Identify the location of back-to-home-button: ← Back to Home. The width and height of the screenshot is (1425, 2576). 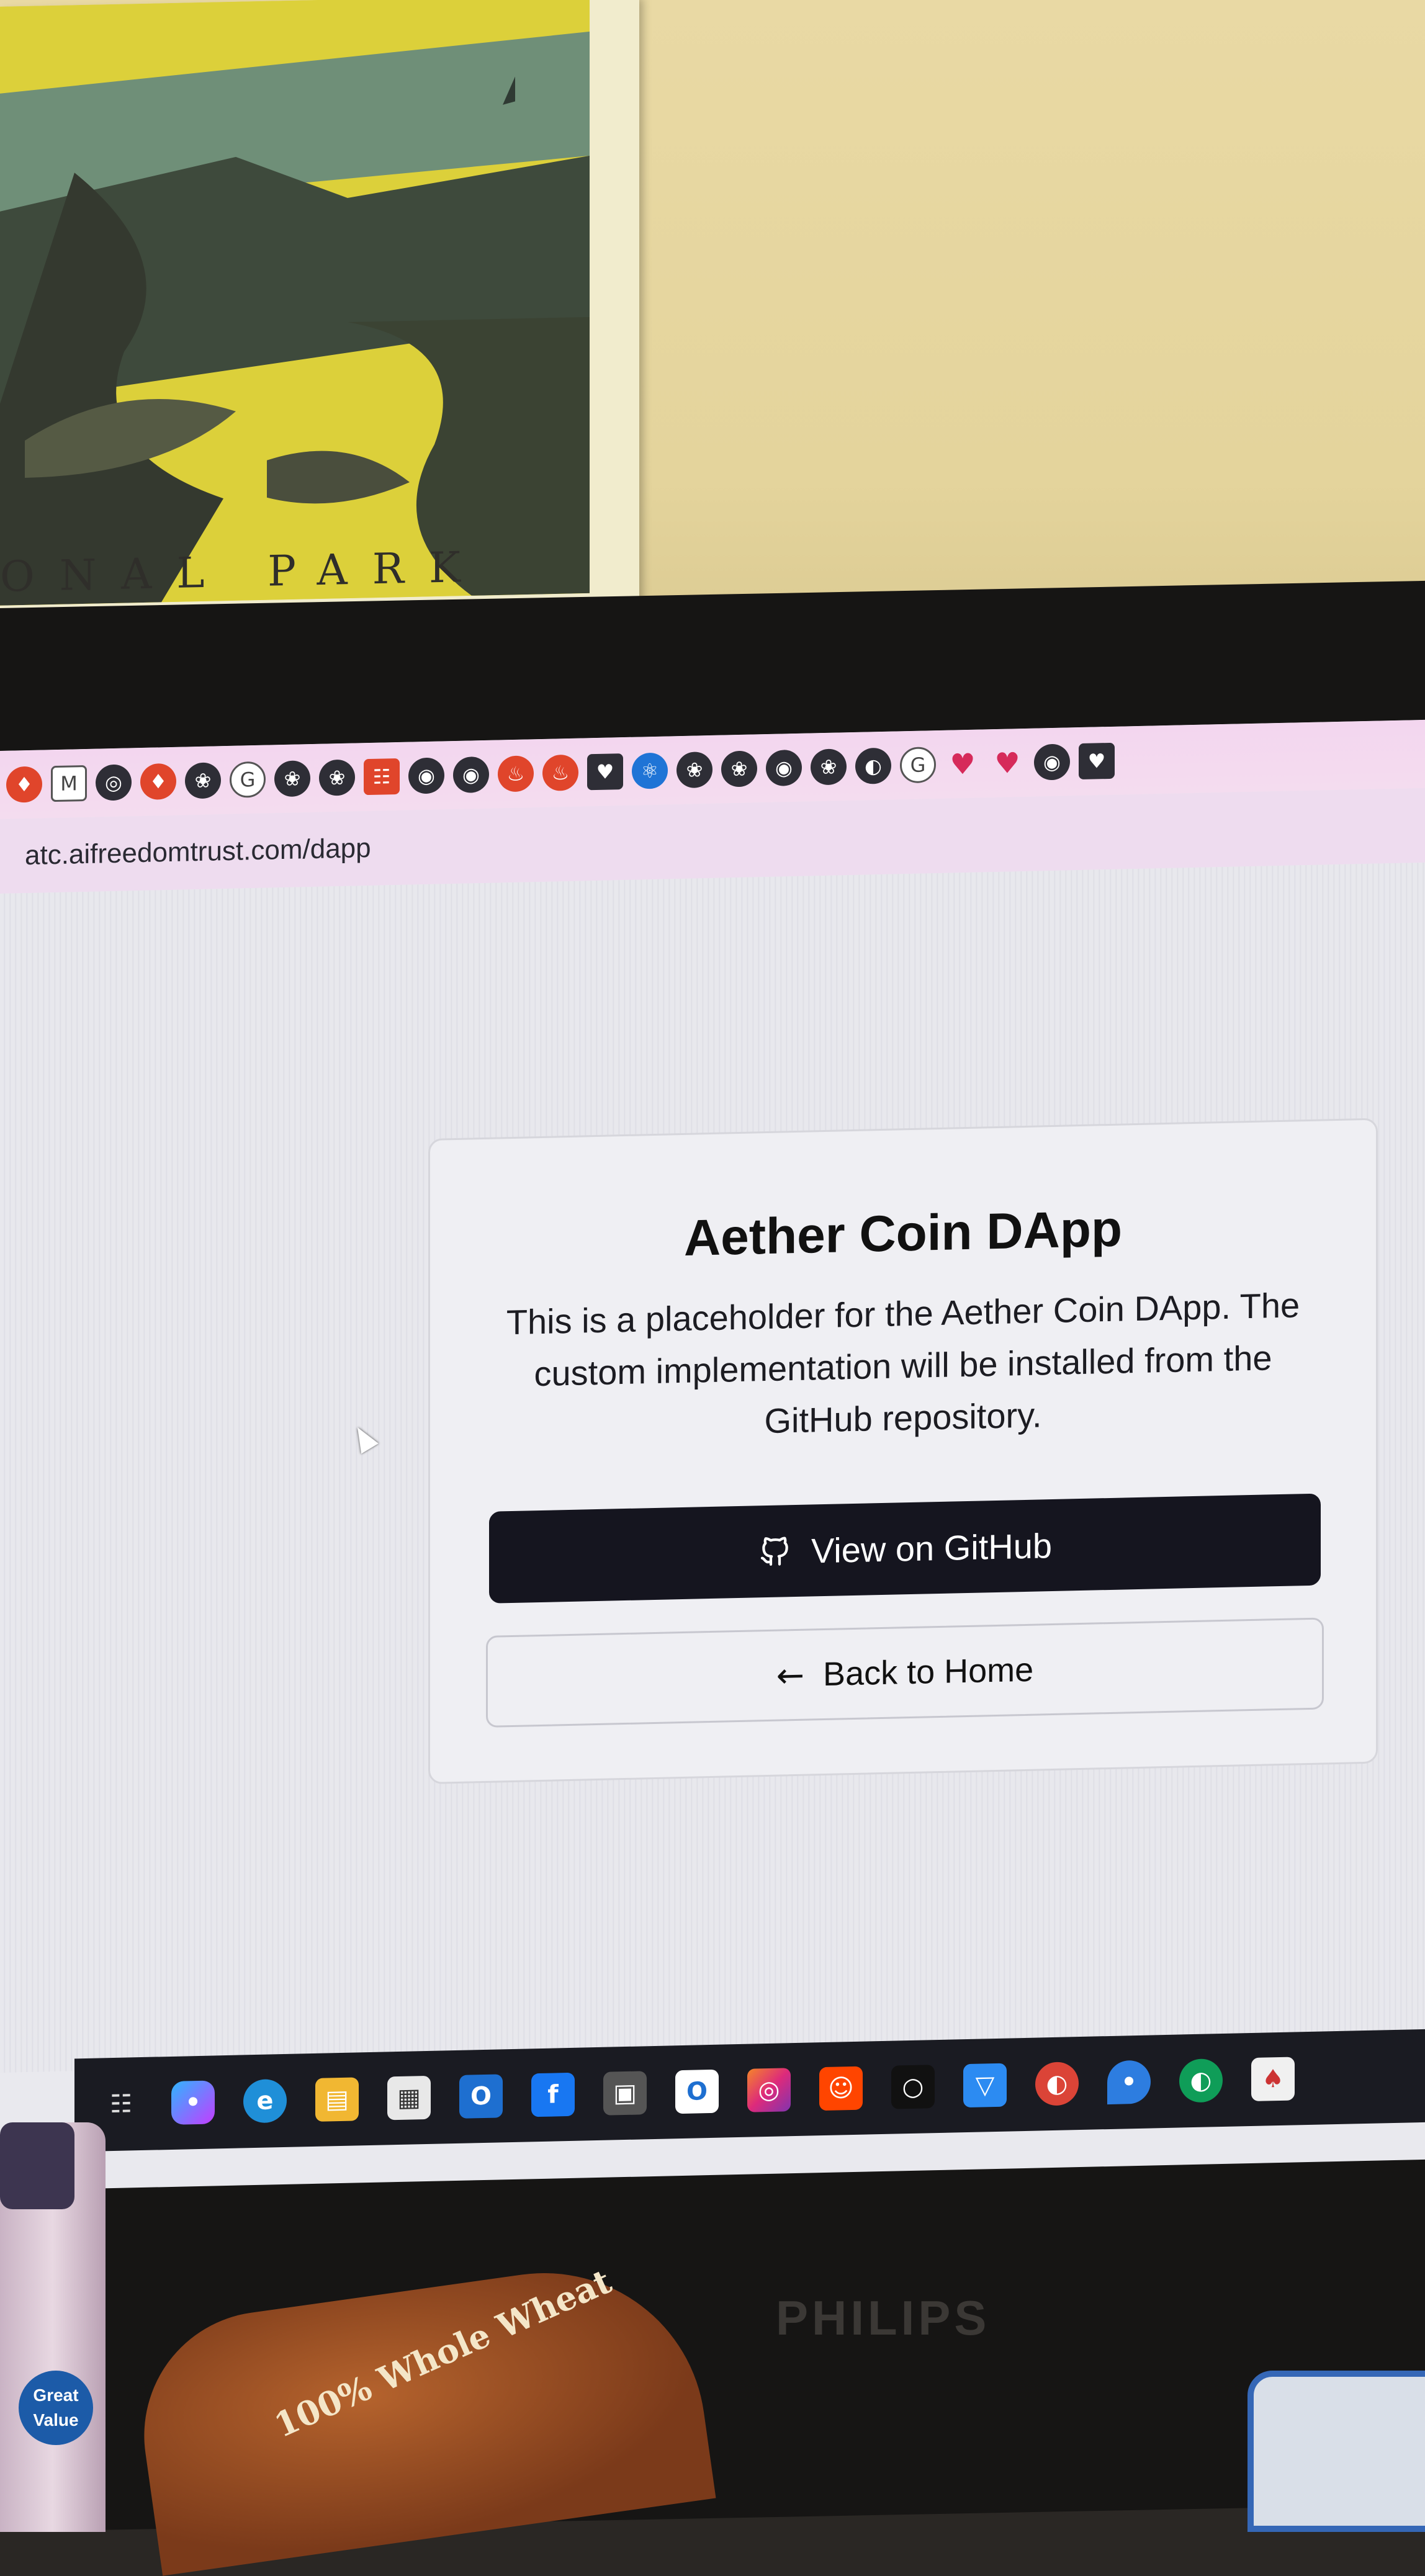
(905, 1672).